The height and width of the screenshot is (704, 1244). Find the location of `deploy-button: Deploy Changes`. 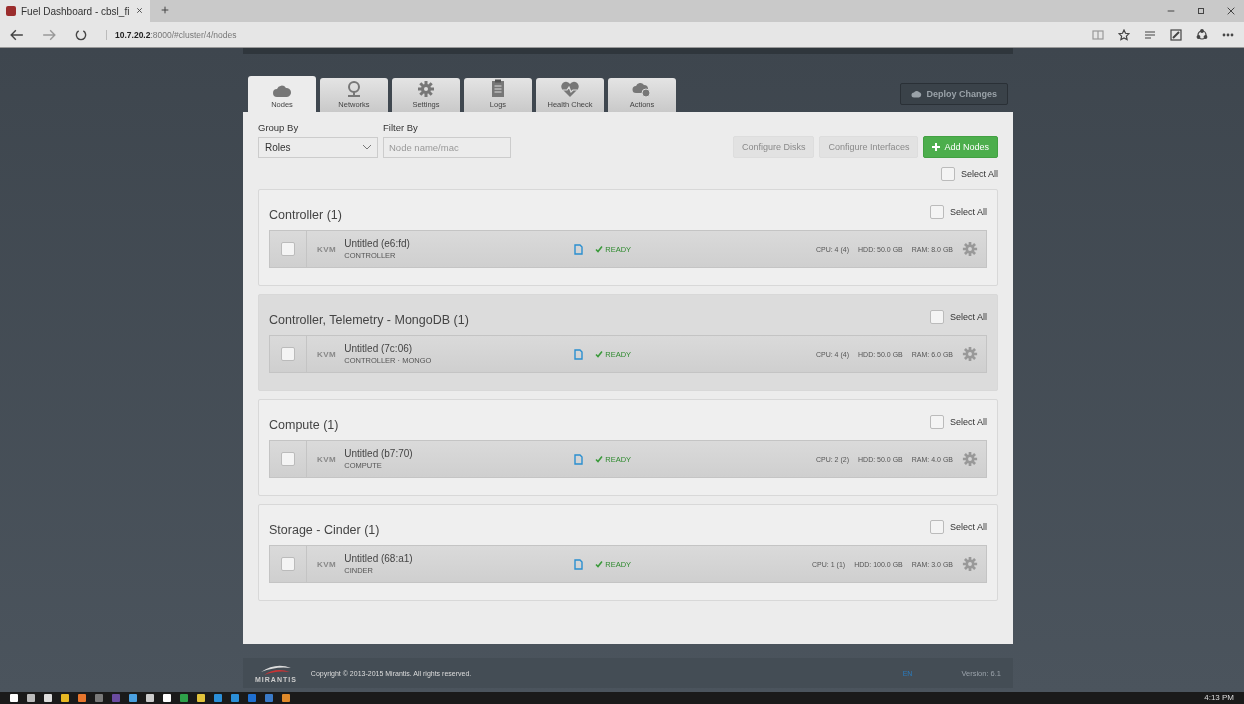

deploy-button: Deploy Changes is located at coordinates (954, 94).